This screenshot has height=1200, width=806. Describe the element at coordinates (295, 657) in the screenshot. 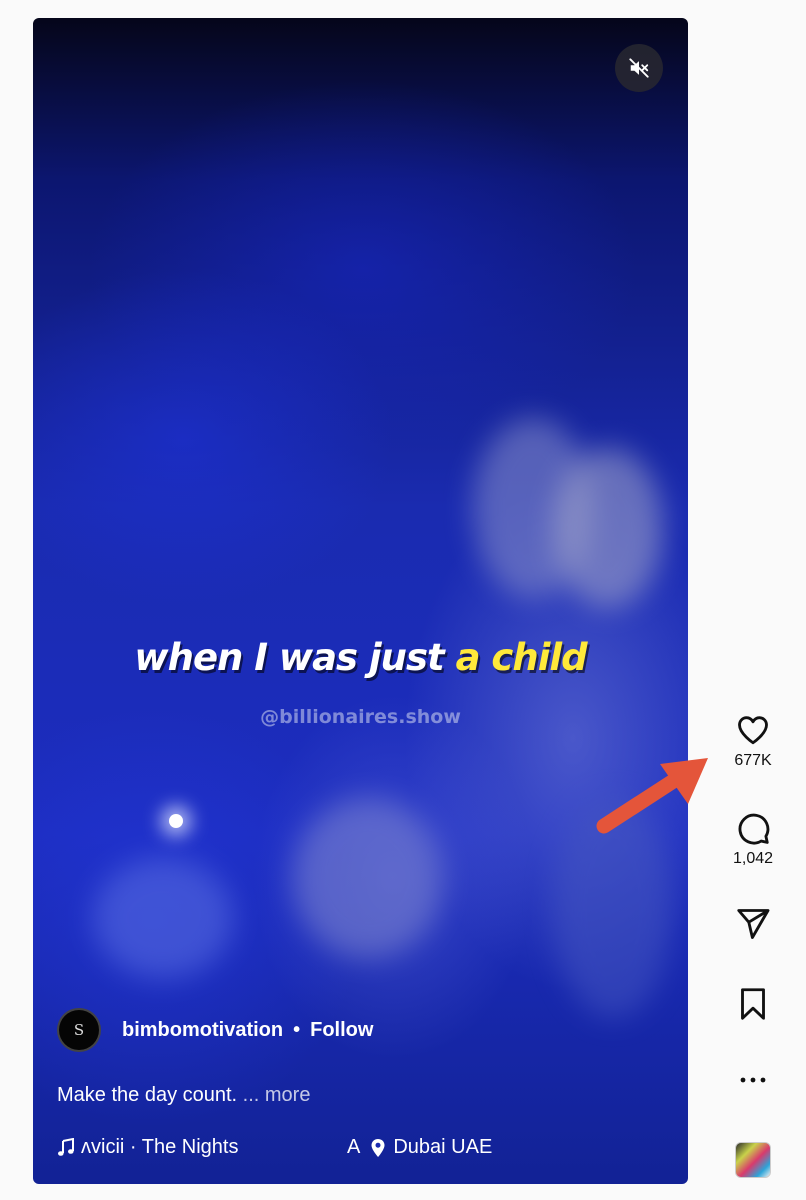

I see `caption-text: when I was just` at that location.